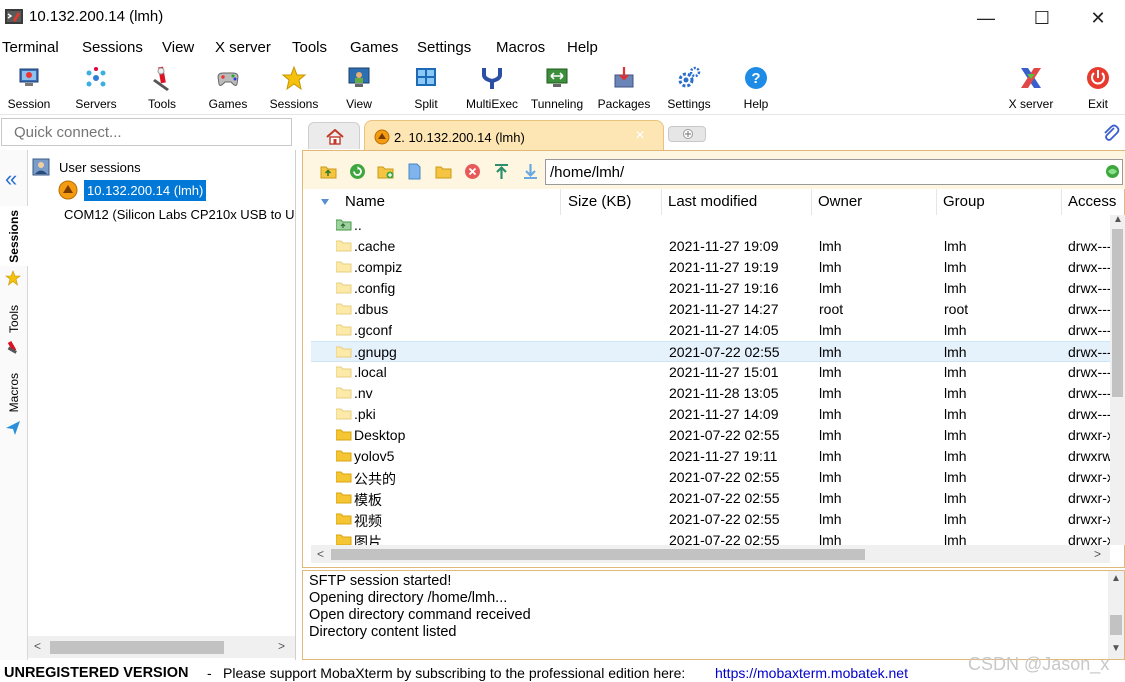  I want to click on file-row: .config 2021-11-27 19:16 lmh lmh drwx------, so click(714, 288).